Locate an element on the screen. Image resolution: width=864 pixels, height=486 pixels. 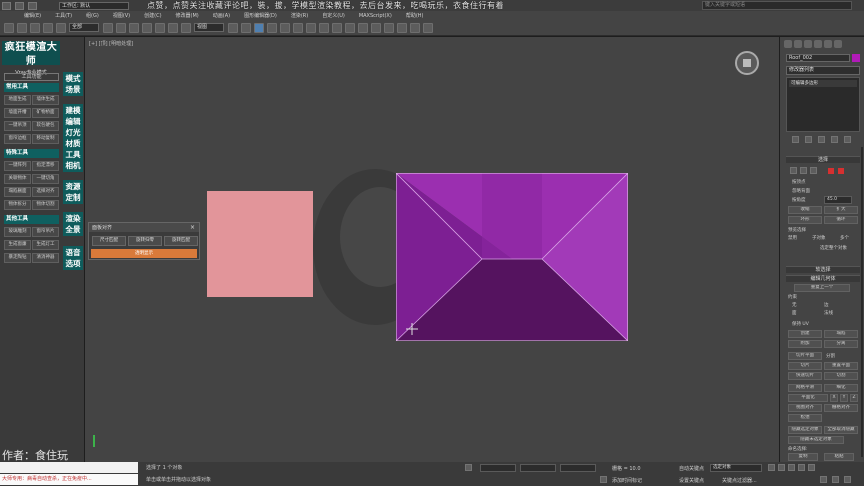
planarize-y-button: Y is located at coordinates (844, 398).